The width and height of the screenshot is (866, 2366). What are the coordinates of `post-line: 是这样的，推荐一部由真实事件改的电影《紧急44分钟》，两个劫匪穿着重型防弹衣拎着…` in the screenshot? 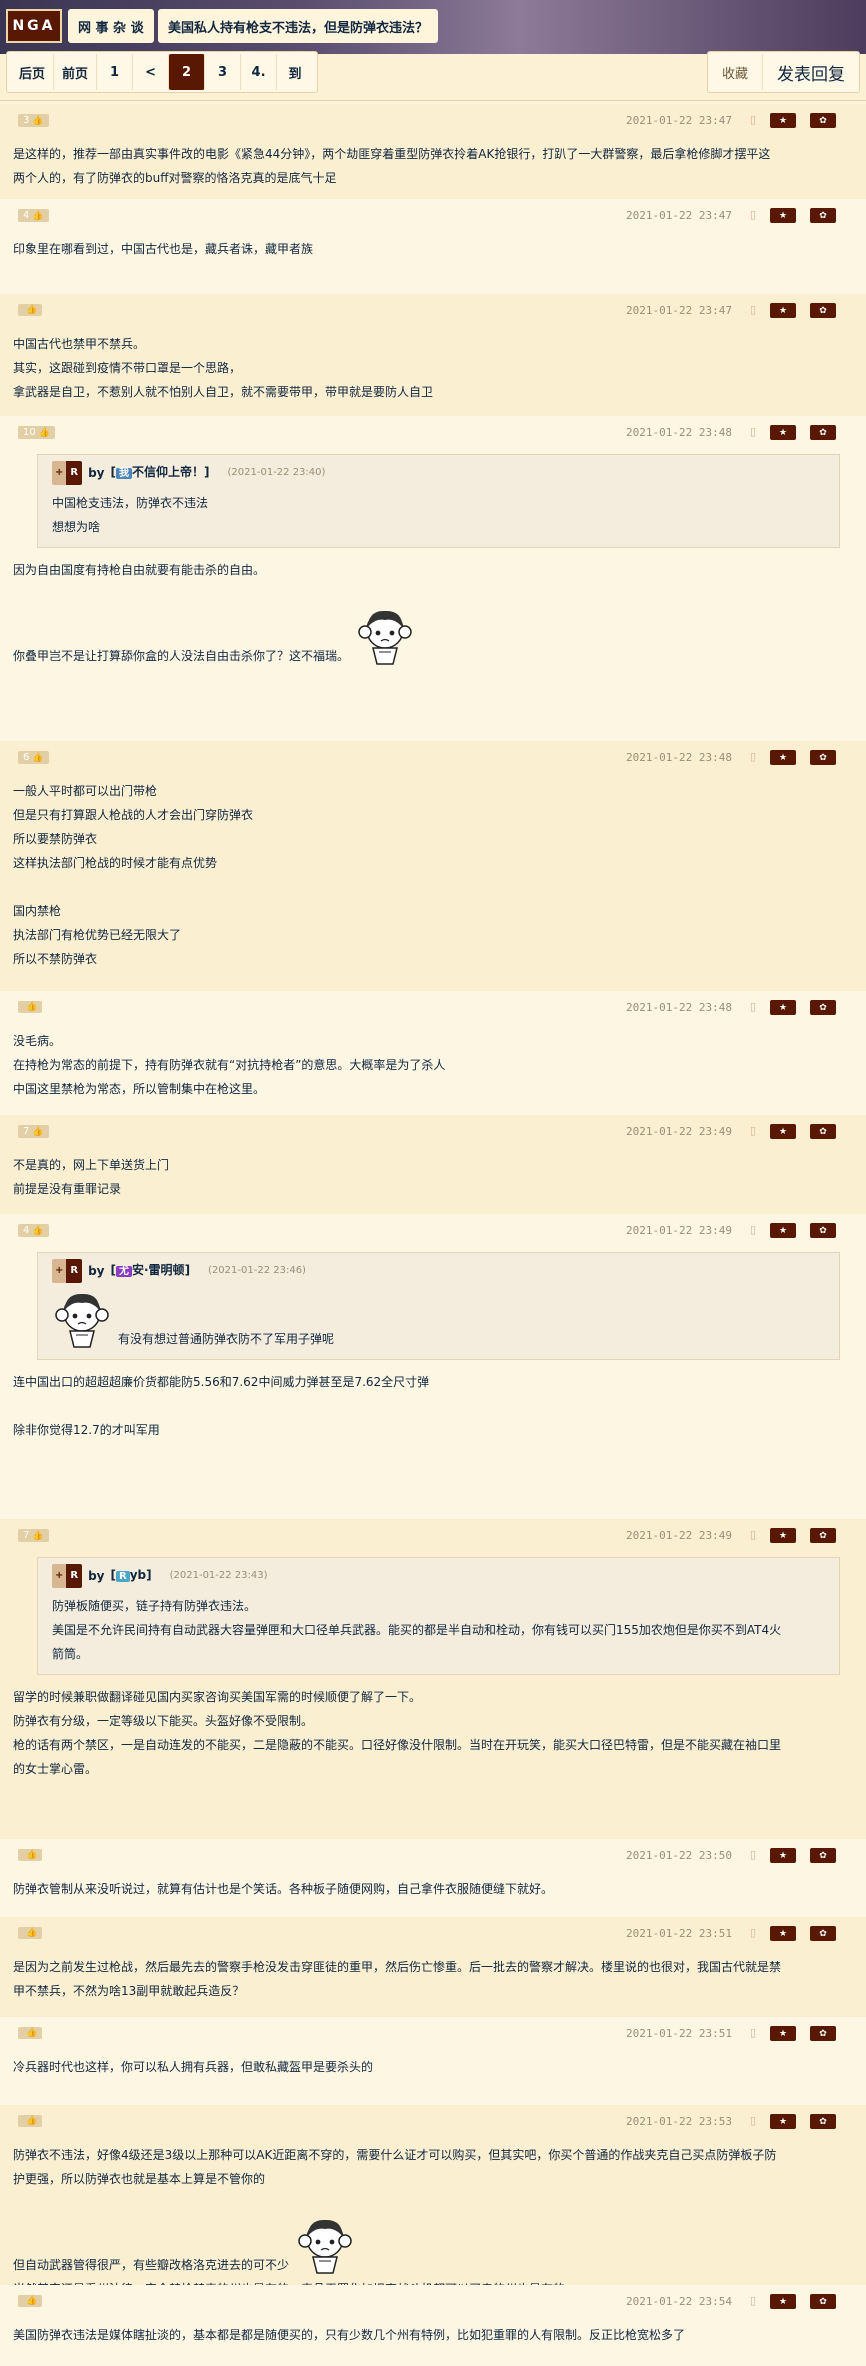 It's located at (392, 154).